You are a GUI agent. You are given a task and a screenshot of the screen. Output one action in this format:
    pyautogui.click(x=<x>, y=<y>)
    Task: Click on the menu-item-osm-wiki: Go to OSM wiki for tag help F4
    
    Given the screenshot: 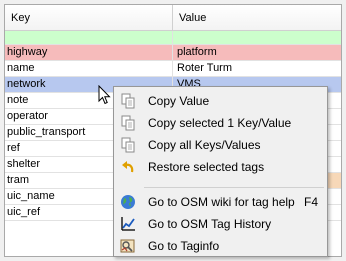 What is the action you would take?
    pyautogui.click(x=220, y=202)
    